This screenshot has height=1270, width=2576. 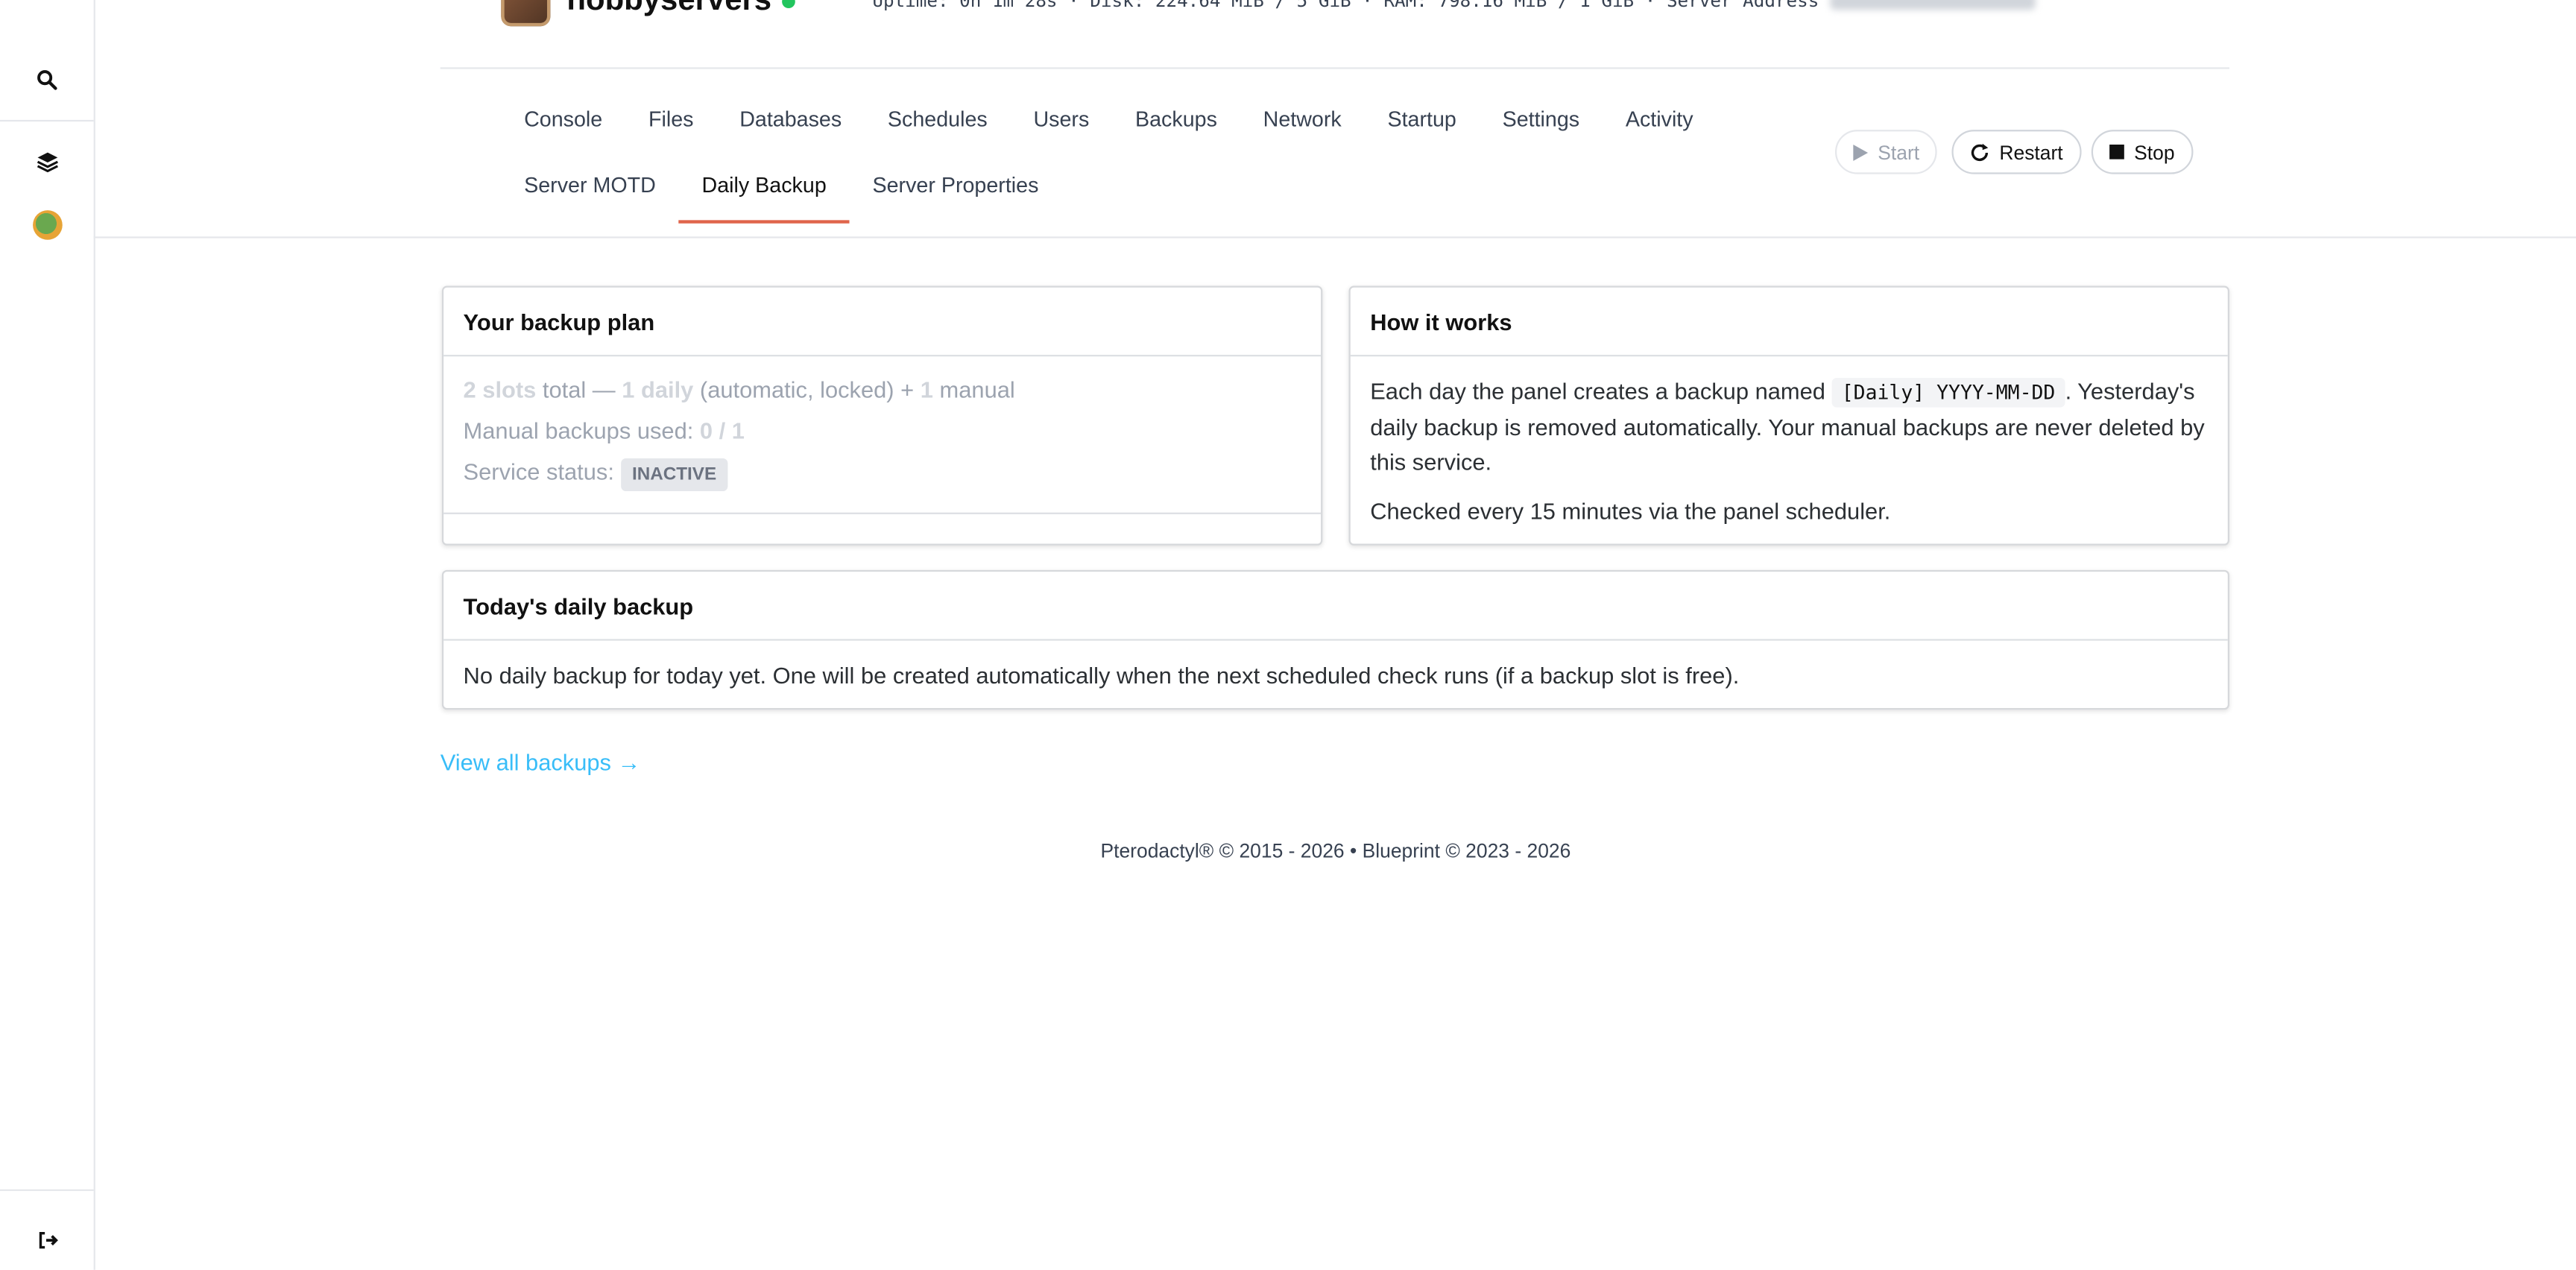 What do you see at coordinates (2154, 152) in the screenshot?
I see `stop-button-label: Stop` at bounding box center [2154, 152].